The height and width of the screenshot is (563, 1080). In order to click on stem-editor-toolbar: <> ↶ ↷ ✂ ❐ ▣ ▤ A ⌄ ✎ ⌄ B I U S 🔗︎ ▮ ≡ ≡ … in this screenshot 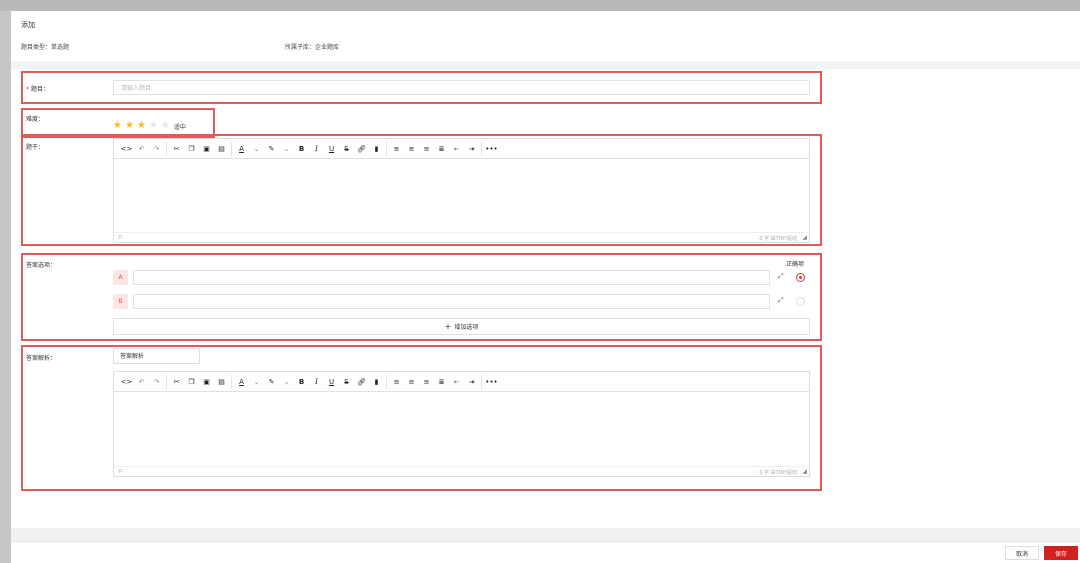, I will do `click(461, 149)`.